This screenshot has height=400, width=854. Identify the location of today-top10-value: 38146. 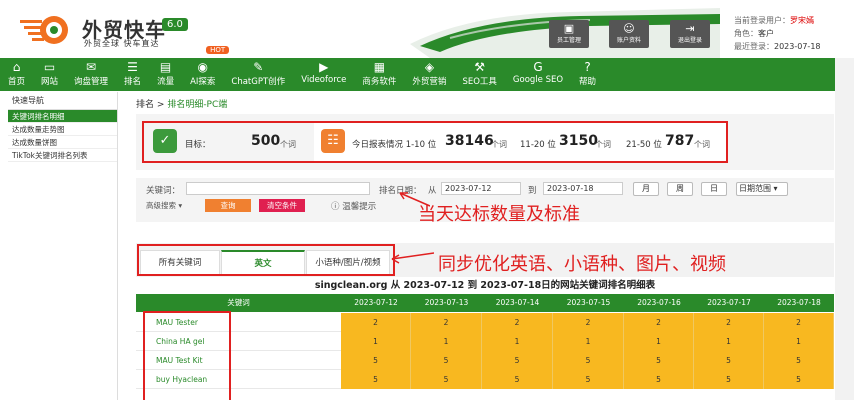
(469, 141).